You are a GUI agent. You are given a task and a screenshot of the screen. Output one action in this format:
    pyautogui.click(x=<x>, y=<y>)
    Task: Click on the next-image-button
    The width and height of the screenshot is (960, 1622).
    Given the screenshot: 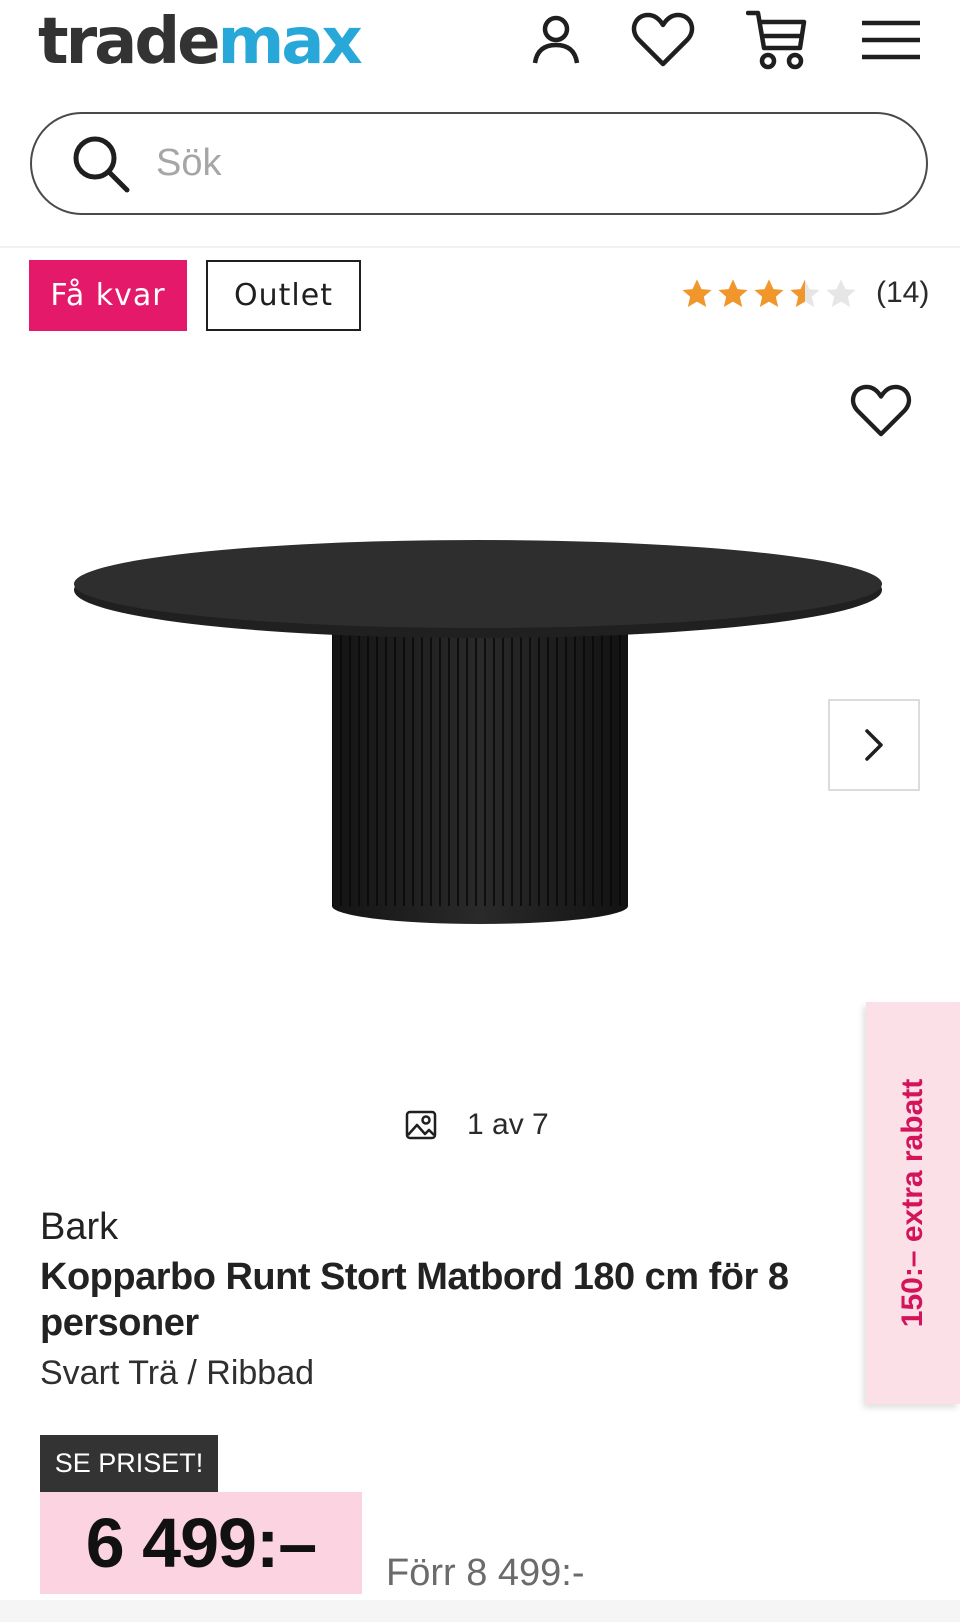 What is the action you would take?
    pyautogui.click(x=874, y=745)
    